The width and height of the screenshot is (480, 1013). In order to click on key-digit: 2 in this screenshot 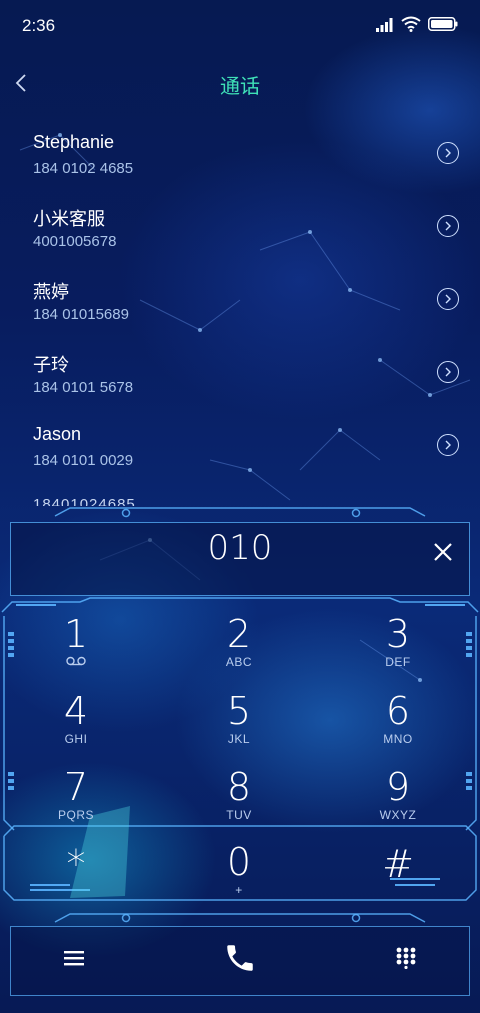, I will do `click(239, 634)`.